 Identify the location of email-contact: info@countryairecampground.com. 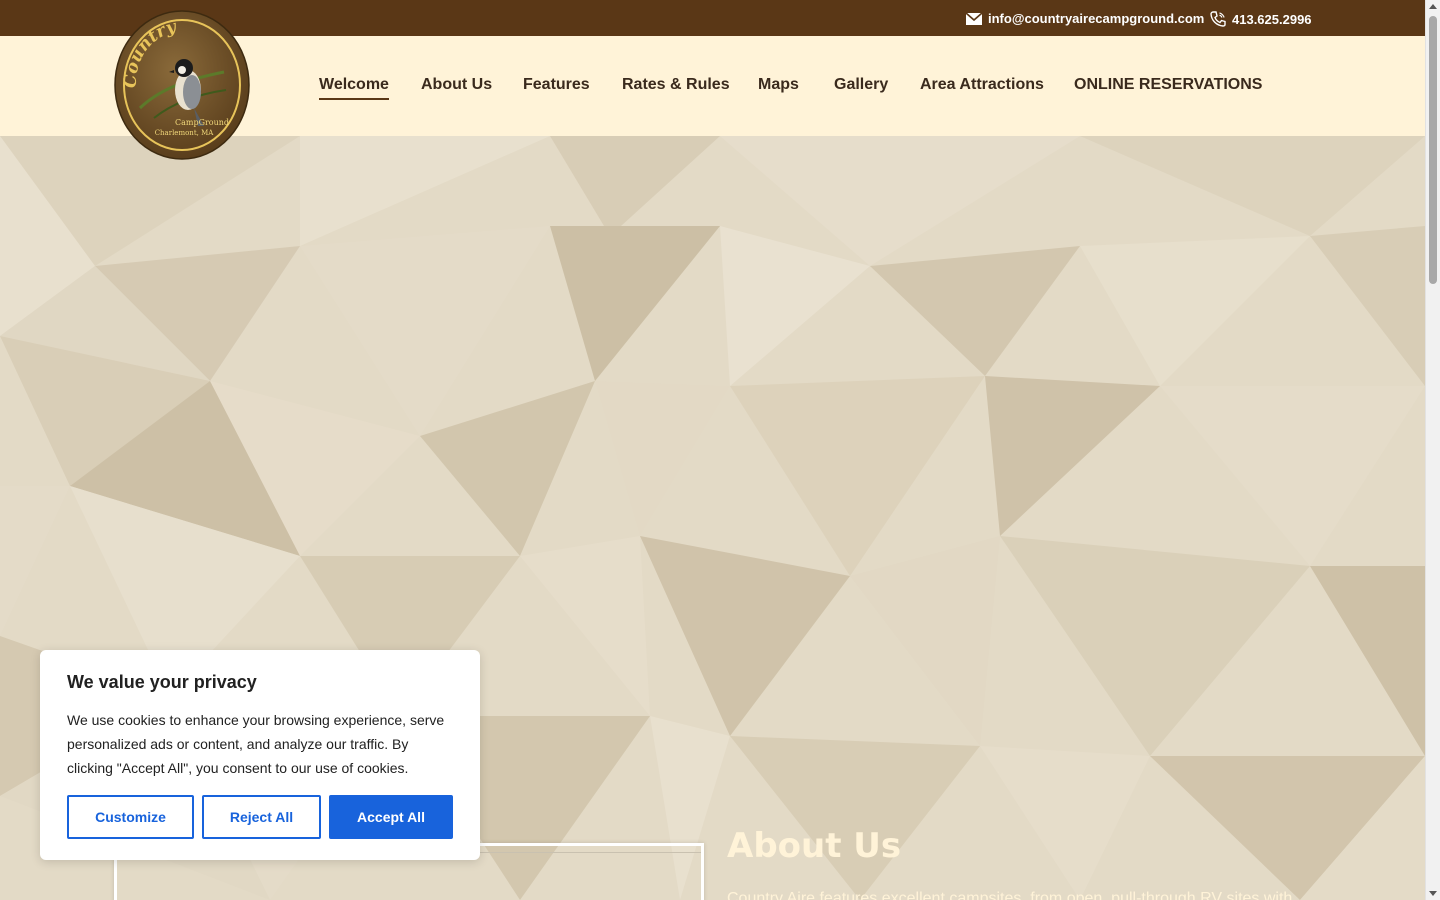
(1085, 18).